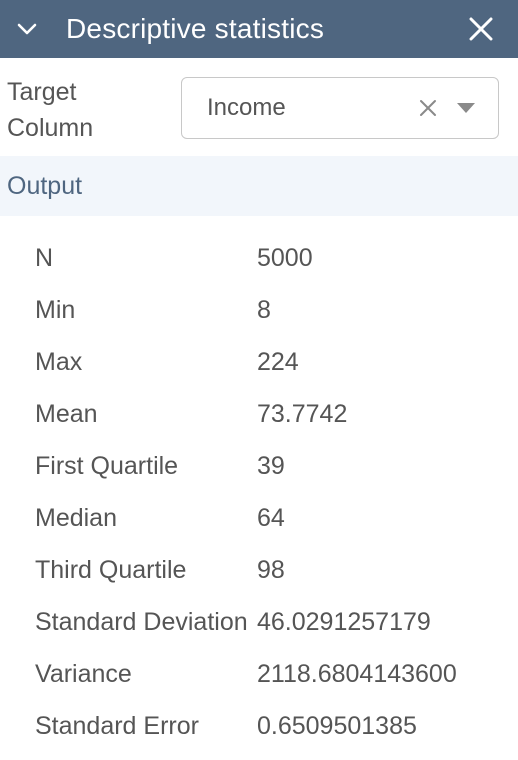 The height and width of the screenshot is (760, 518). I want to click on stat-name: Max, so click(59, 361).